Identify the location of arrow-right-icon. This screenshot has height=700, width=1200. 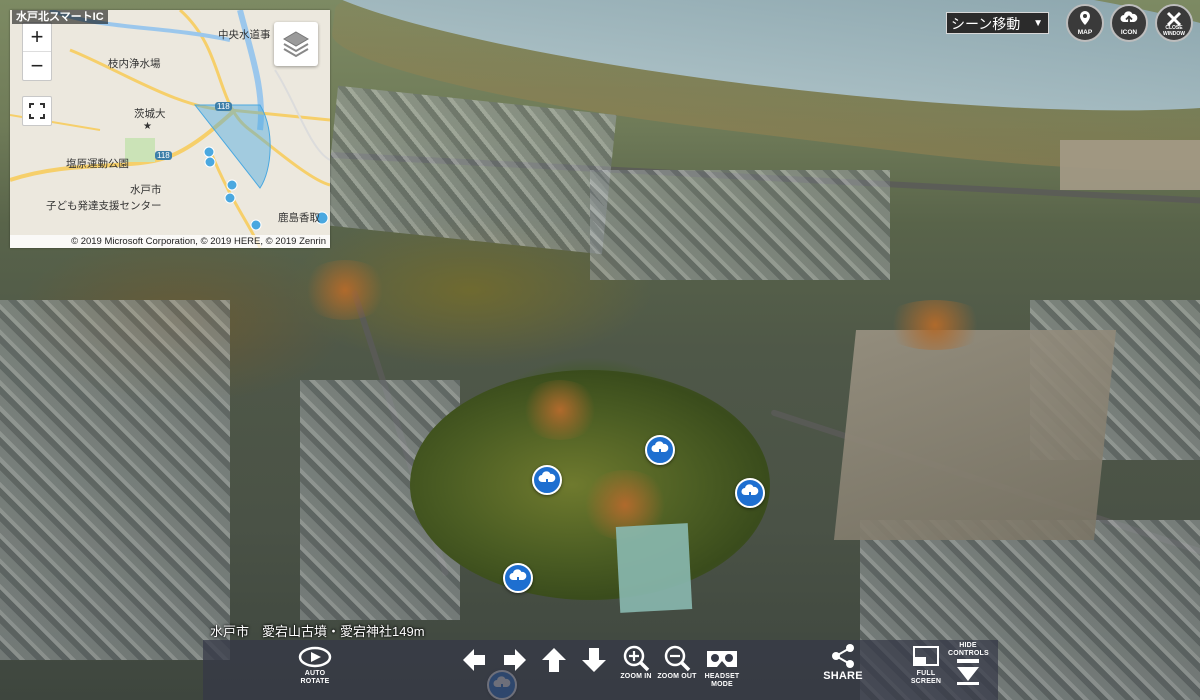
(515, 660).